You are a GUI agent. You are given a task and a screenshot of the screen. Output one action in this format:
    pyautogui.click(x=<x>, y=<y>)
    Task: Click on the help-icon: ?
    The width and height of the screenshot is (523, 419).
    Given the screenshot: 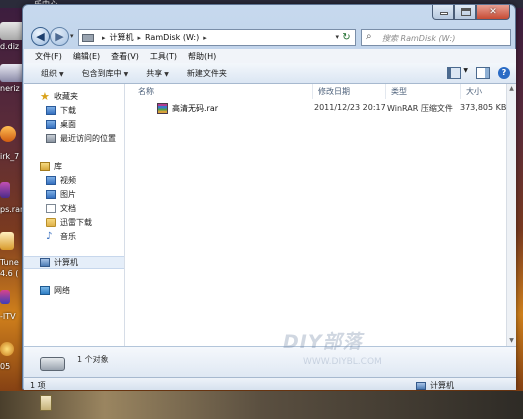 What is the action you would take?
    pyautogui.click(x=504, y=73)
    